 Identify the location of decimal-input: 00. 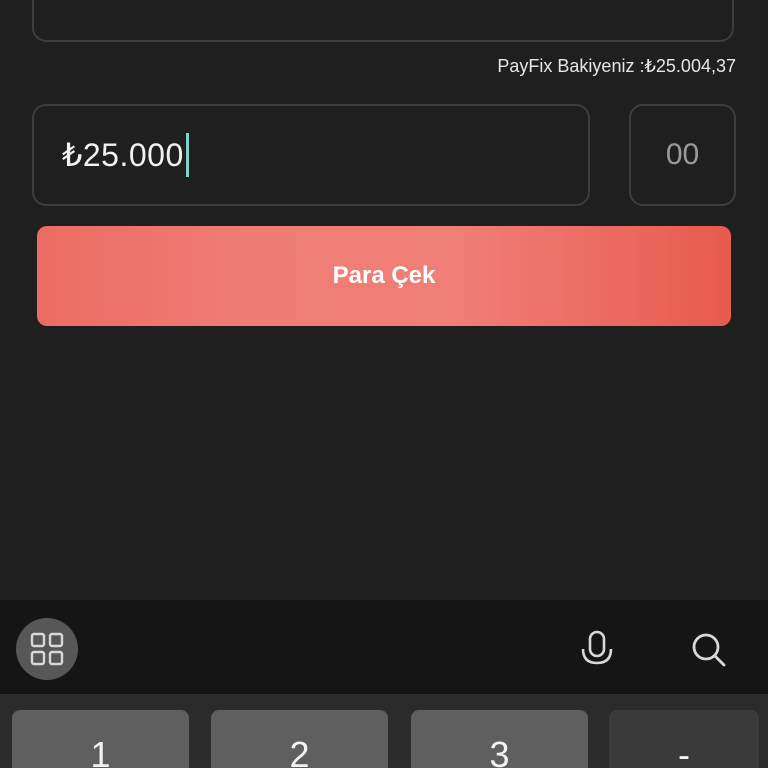
(682, 155).